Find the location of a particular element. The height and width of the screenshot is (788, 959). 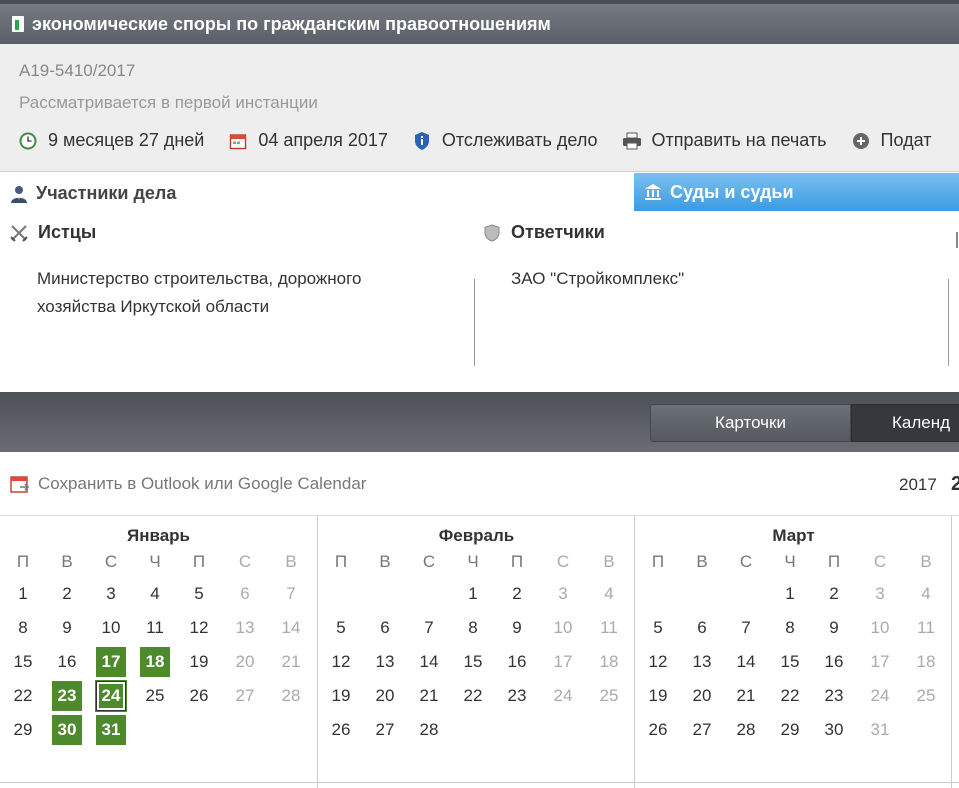

submit-button: Подат is located at coordinates (891, 140).